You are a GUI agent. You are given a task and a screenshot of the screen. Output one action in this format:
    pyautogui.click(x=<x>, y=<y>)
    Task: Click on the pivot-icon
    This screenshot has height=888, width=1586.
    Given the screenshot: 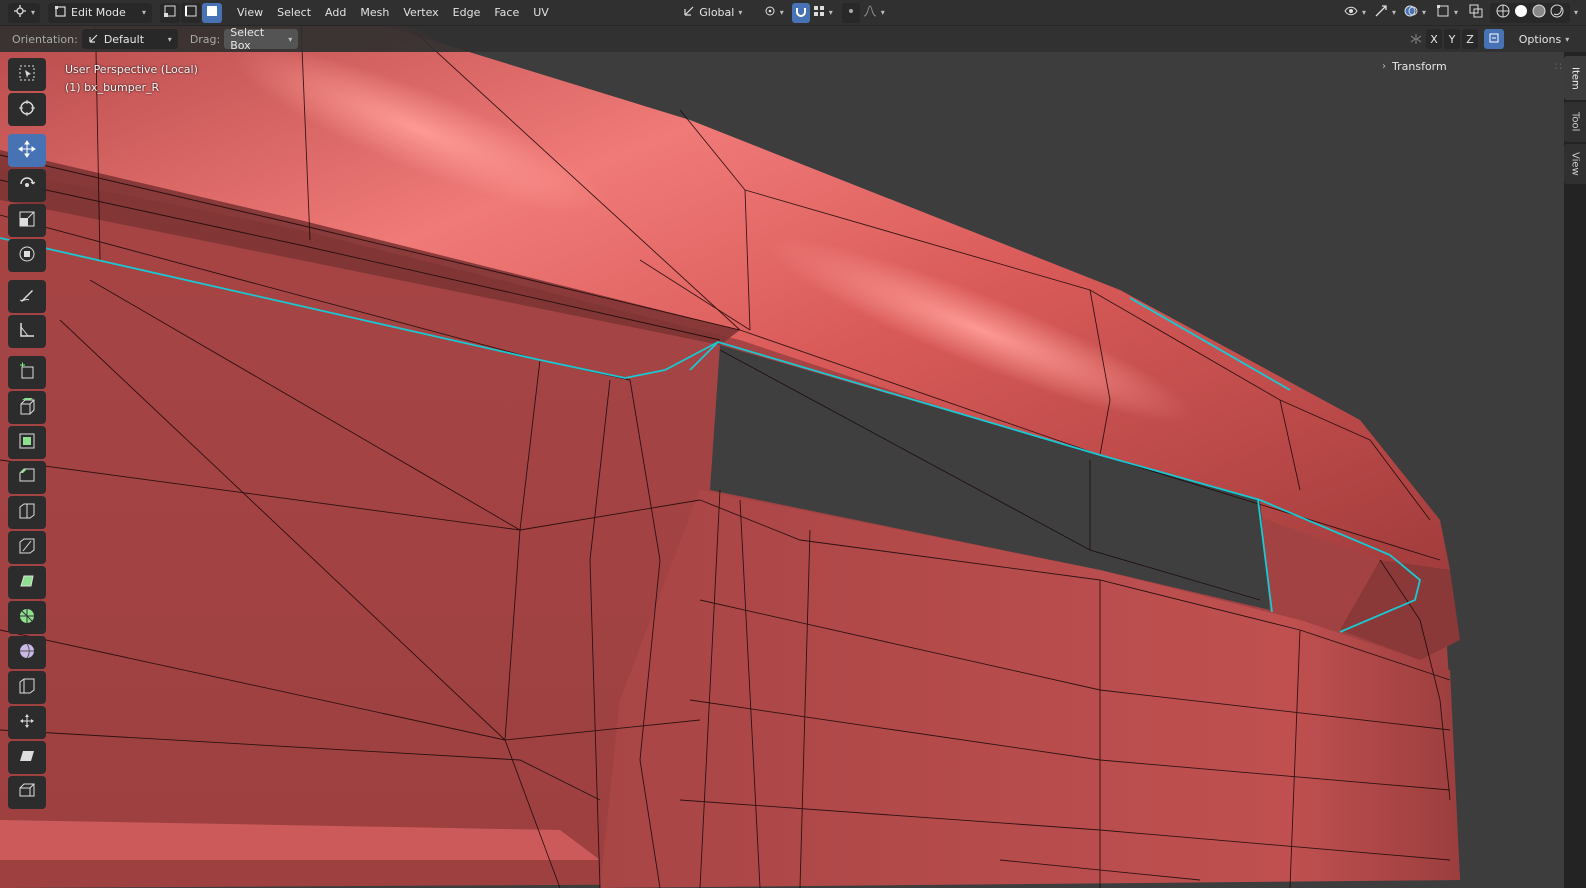 What is the action you would take?
    pyautogui.click(x=770, y=12)
    